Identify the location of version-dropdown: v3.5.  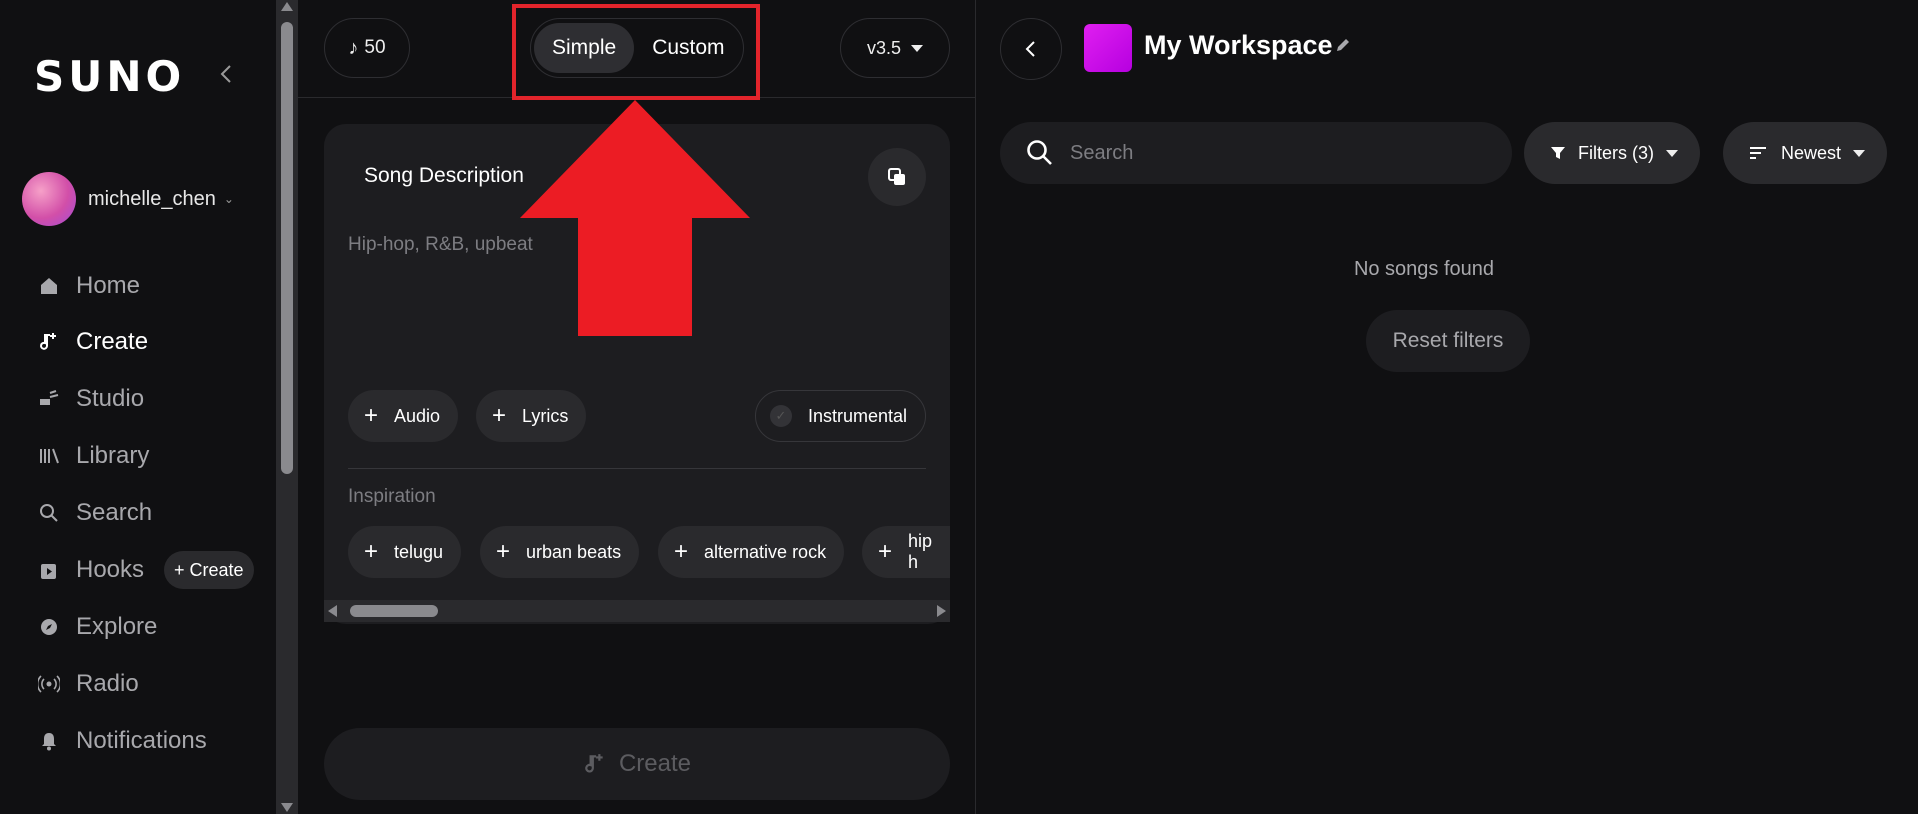
(895, 48).